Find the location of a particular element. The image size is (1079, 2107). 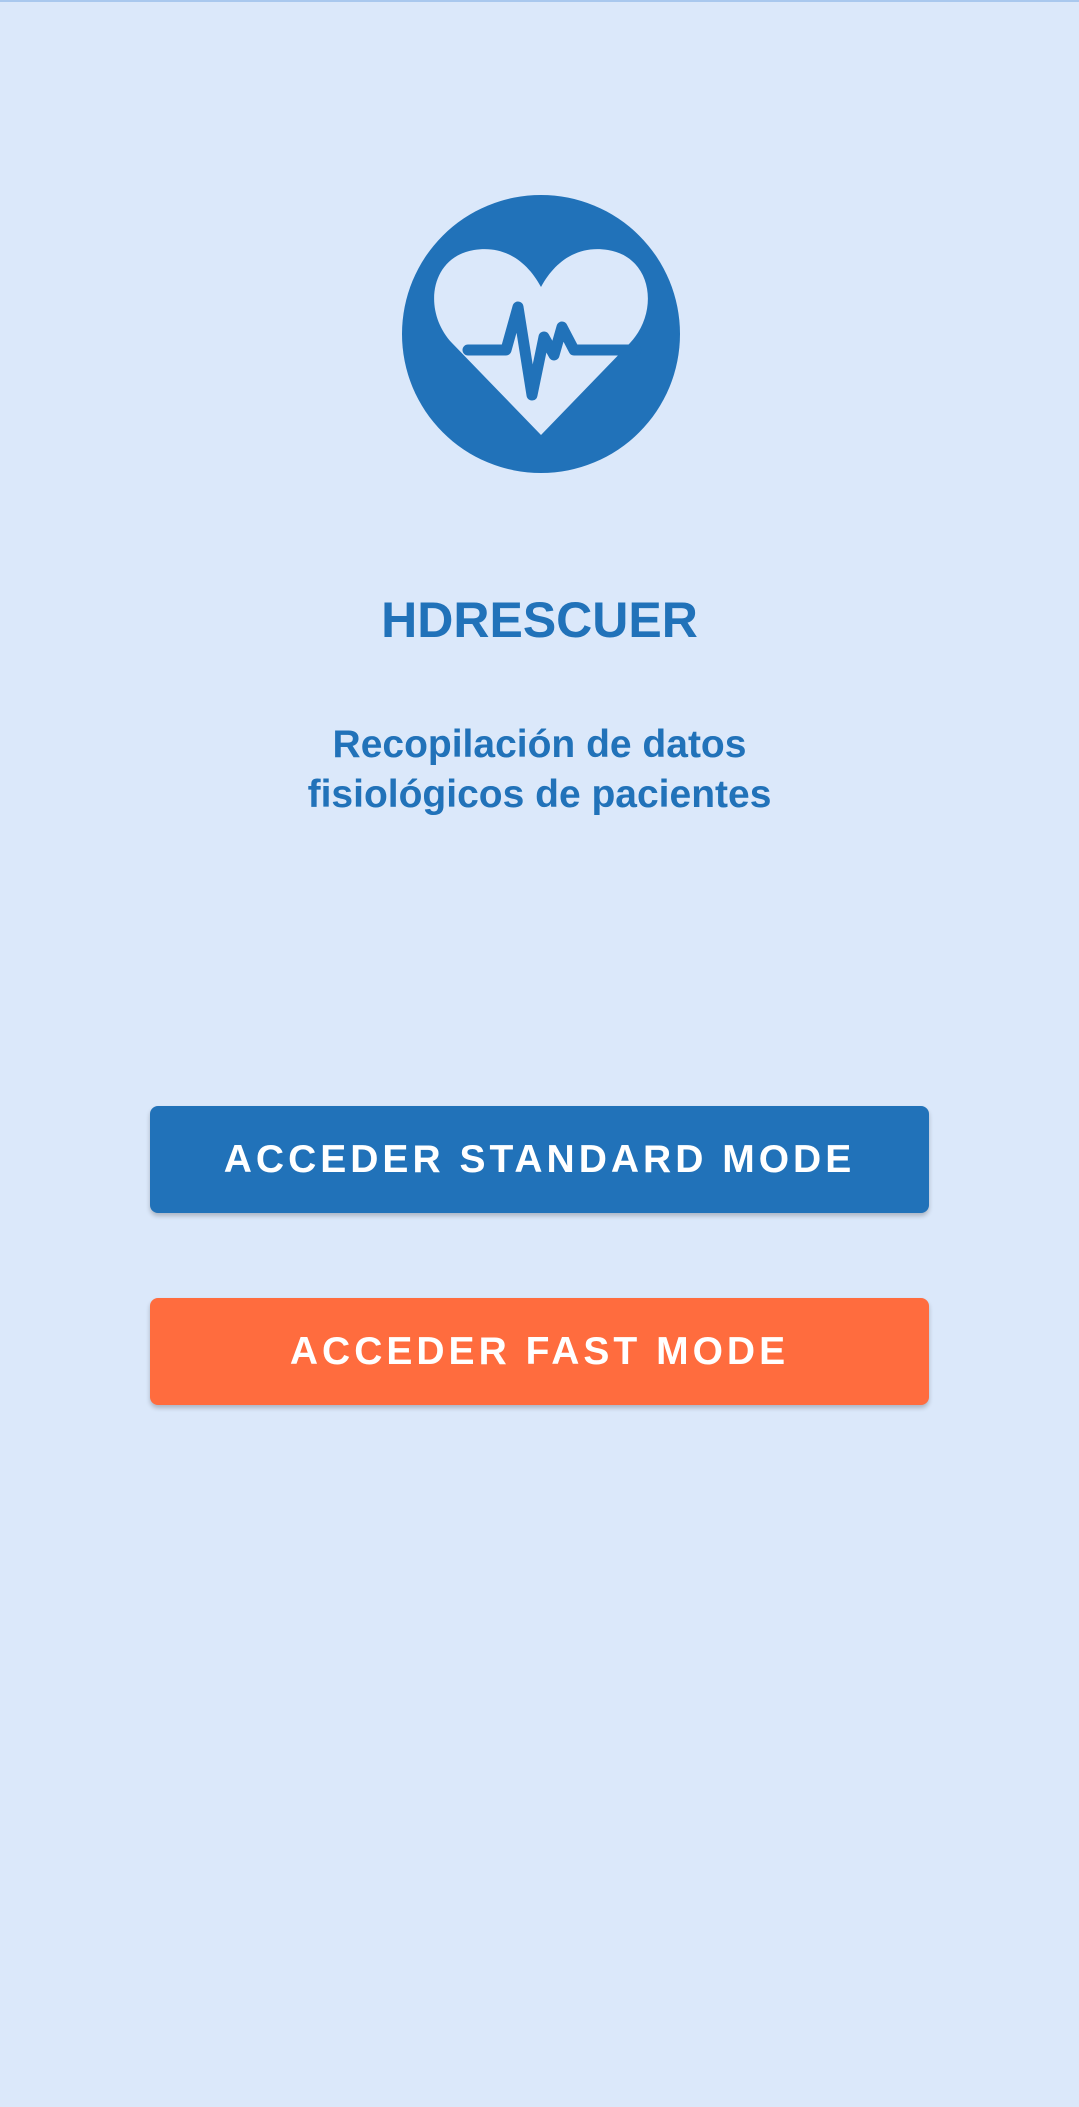

fast-mode-label: ACCEDER FAST MODE is located at coordinates (539, 1351).